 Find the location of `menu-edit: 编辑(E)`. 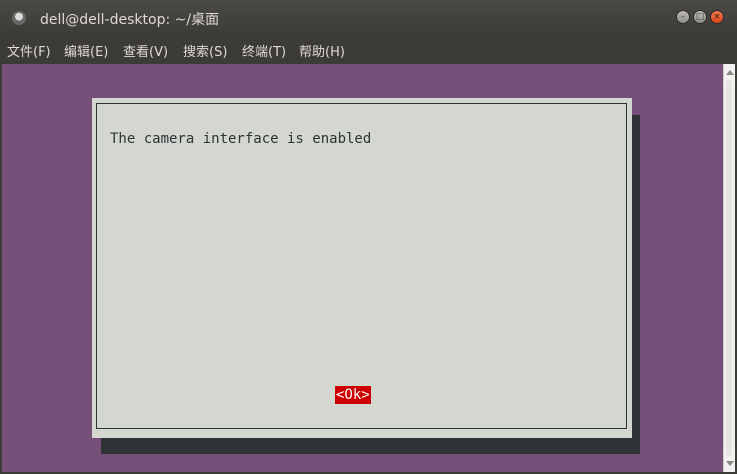

menu-edit: 编辑(E) is located at coordinates (86, 50).